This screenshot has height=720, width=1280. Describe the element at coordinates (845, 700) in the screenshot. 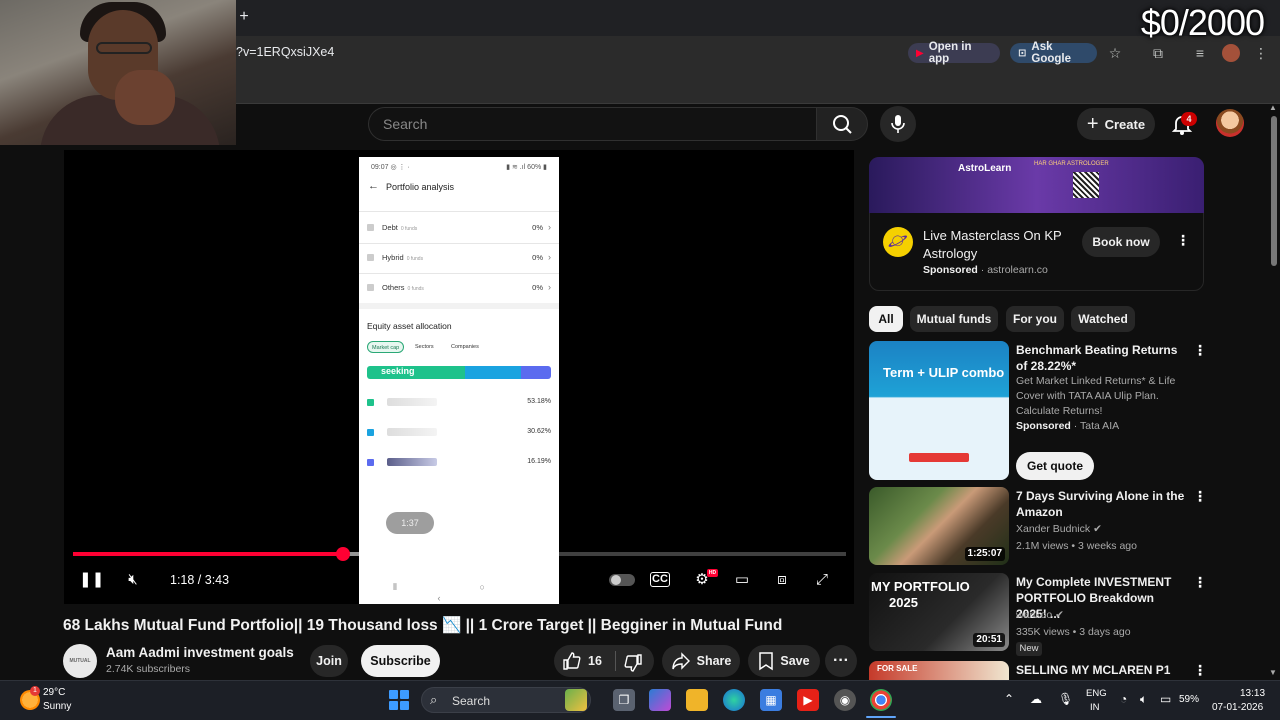

I see `obs-icon: ◉` at that location.